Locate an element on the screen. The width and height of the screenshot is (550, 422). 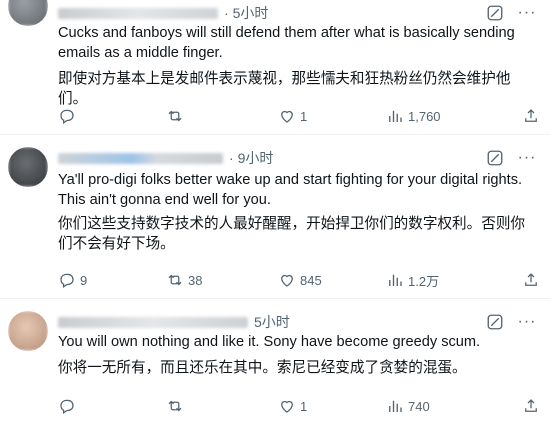
like-count: 845 is located at coordinates (311, 280).